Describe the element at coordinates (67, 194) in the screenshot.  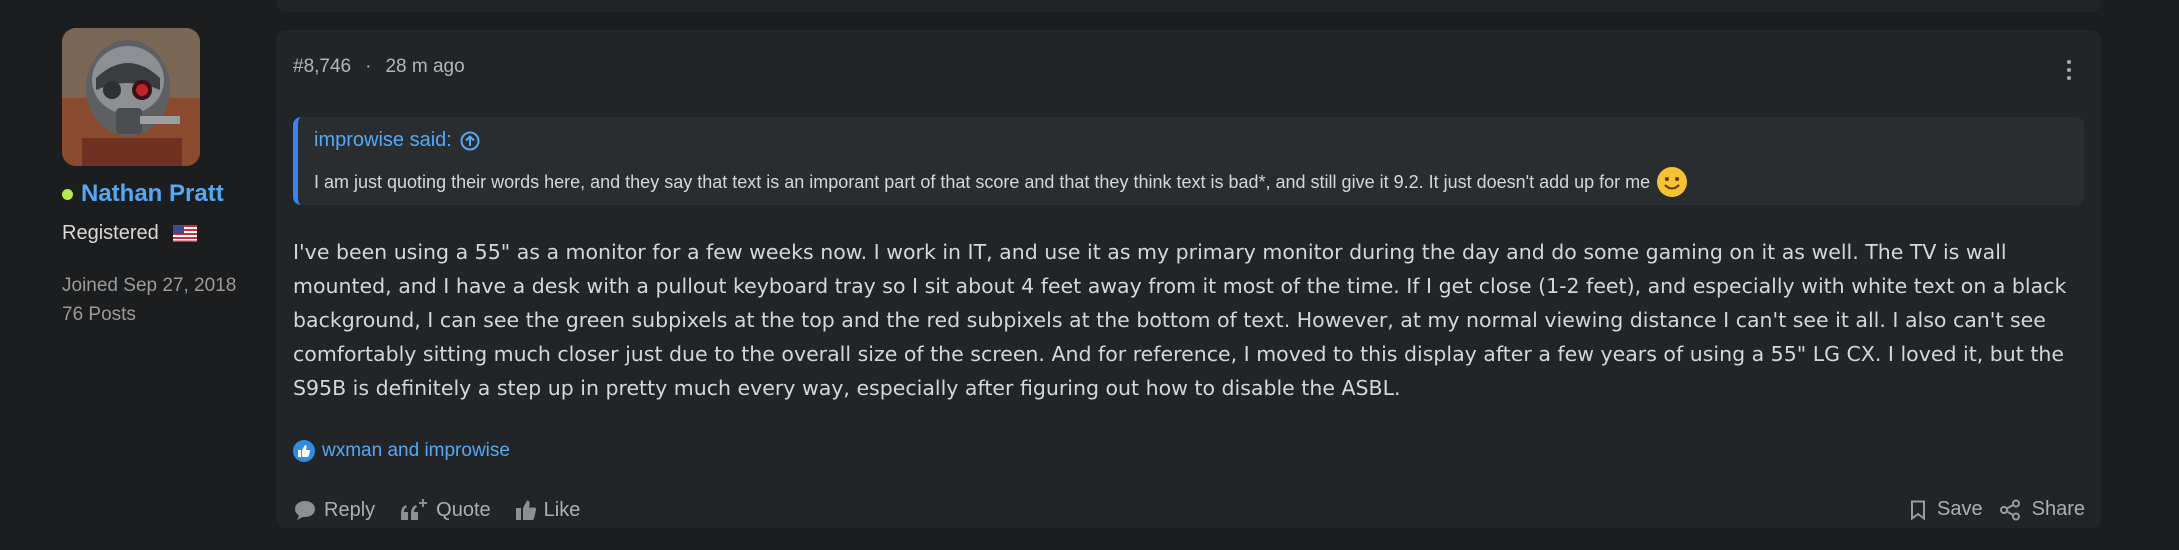
I see `online-status-dot` at that location.